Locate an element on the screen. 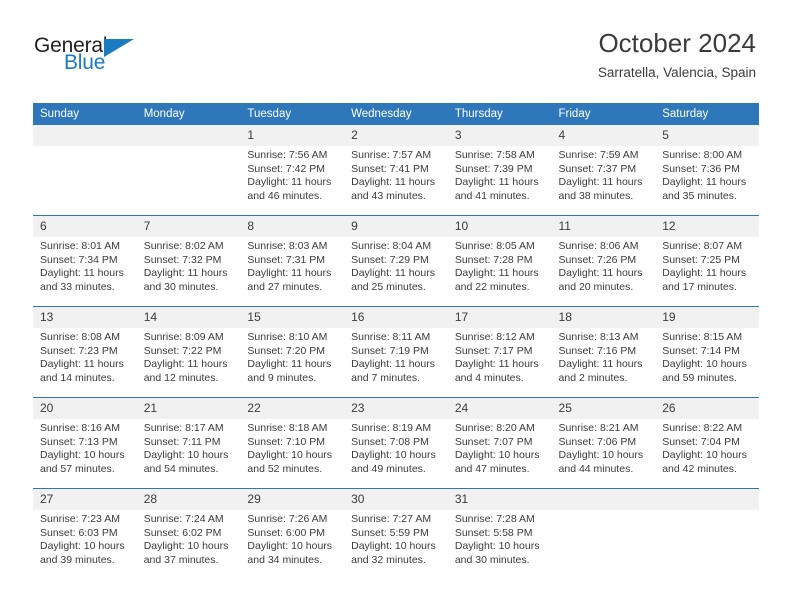 This screenshot has height=612, width=792. sunset-text: Sunset: 7:04 PM is located at coordinates (701, 441).